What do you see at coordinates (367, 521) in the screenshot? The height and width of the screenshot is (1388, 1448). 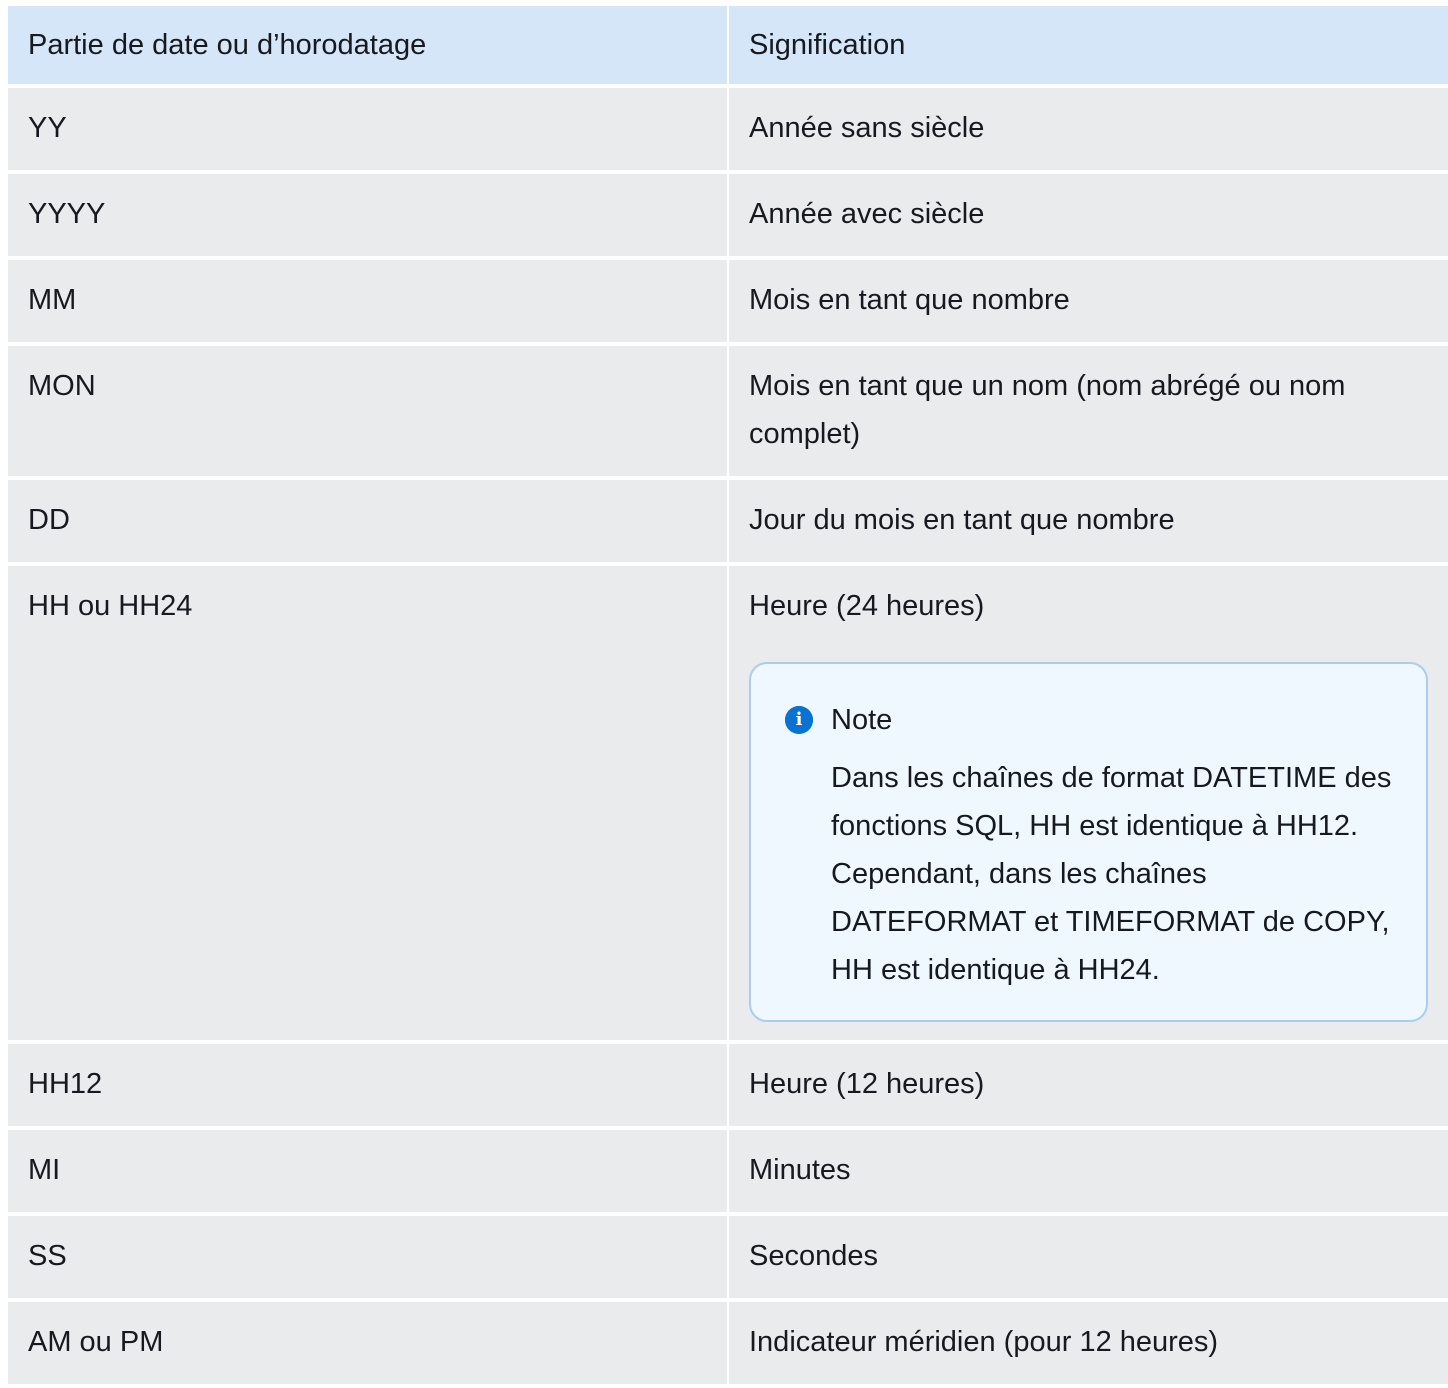 I see `date-part-cell: DD` at bounding box center [367, 521].